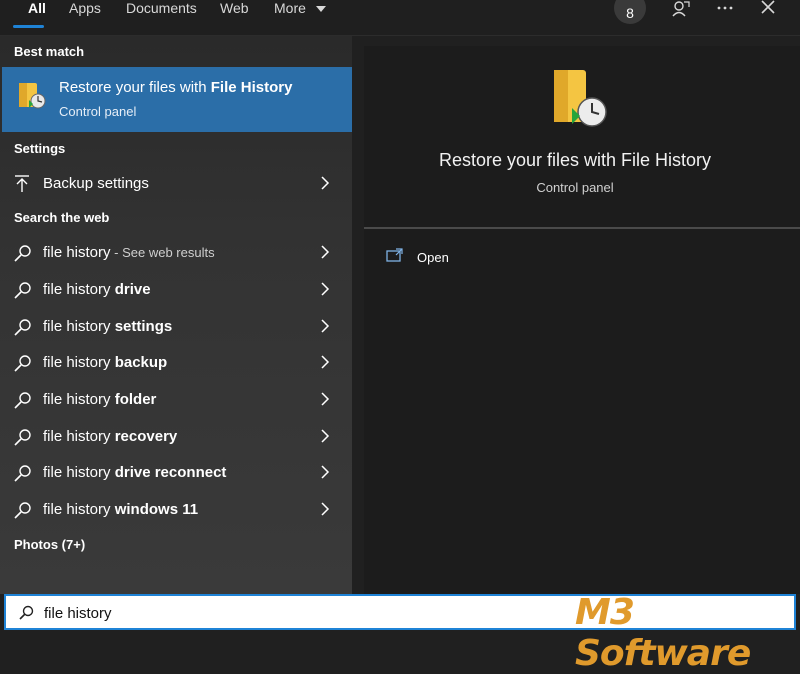 This screenshot has width=800, height=674. Describe the element at coordinates (394, 255) in the screenshot. I see `open-window-icon` at that location.